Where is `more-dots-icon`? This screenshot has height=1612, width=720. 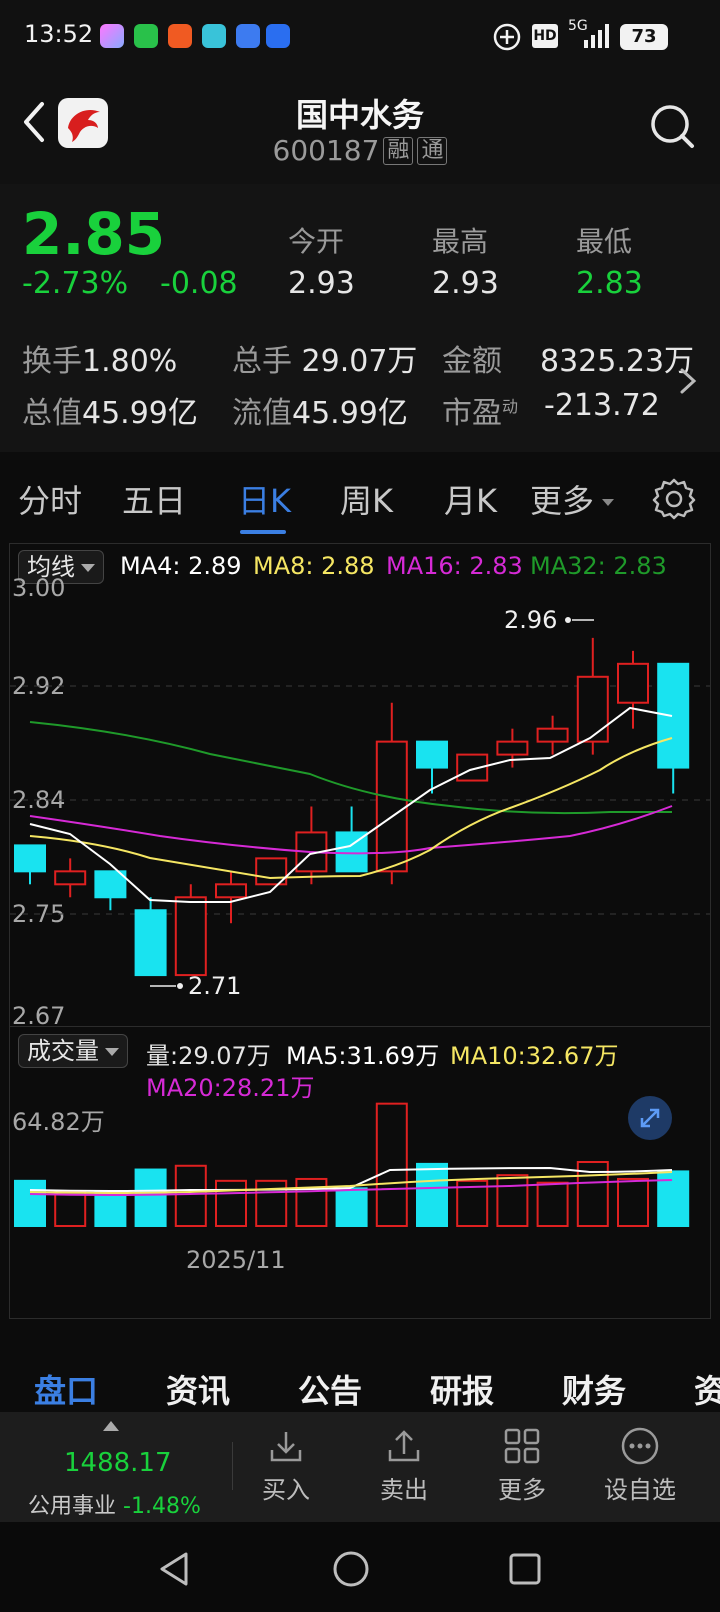
more-dots-icon is located at coordinates (640, 1446).